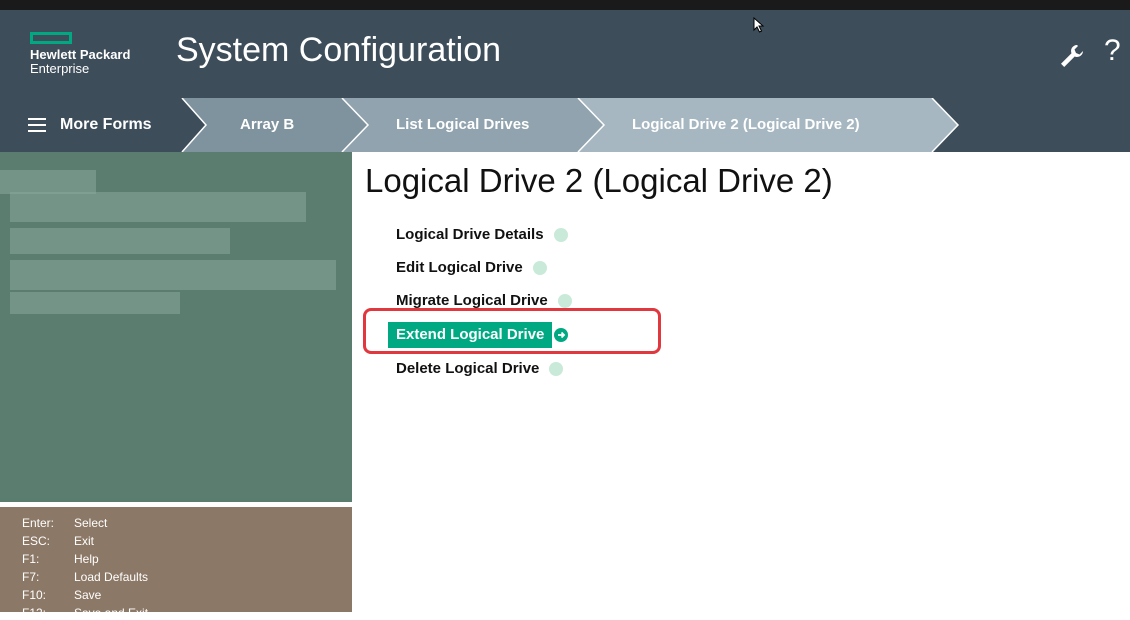 The width and height of the screenshot is (1130, 620). Describe the element at coordinates (62, 595) in the screenshot. I see `help-row: F10: Save` at that location.